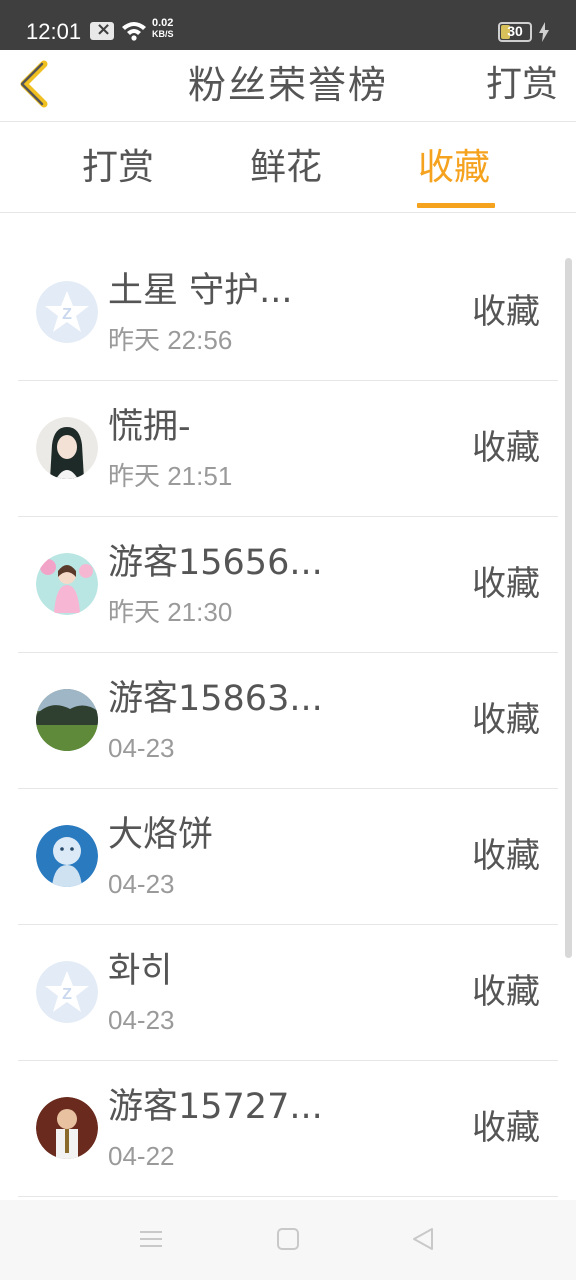 The image size is (576, 1280). Describe the element at coordinates (288, 25) in the screenshot. I see `status-bar: 12:01 0.02 KB/S 30` at that location.